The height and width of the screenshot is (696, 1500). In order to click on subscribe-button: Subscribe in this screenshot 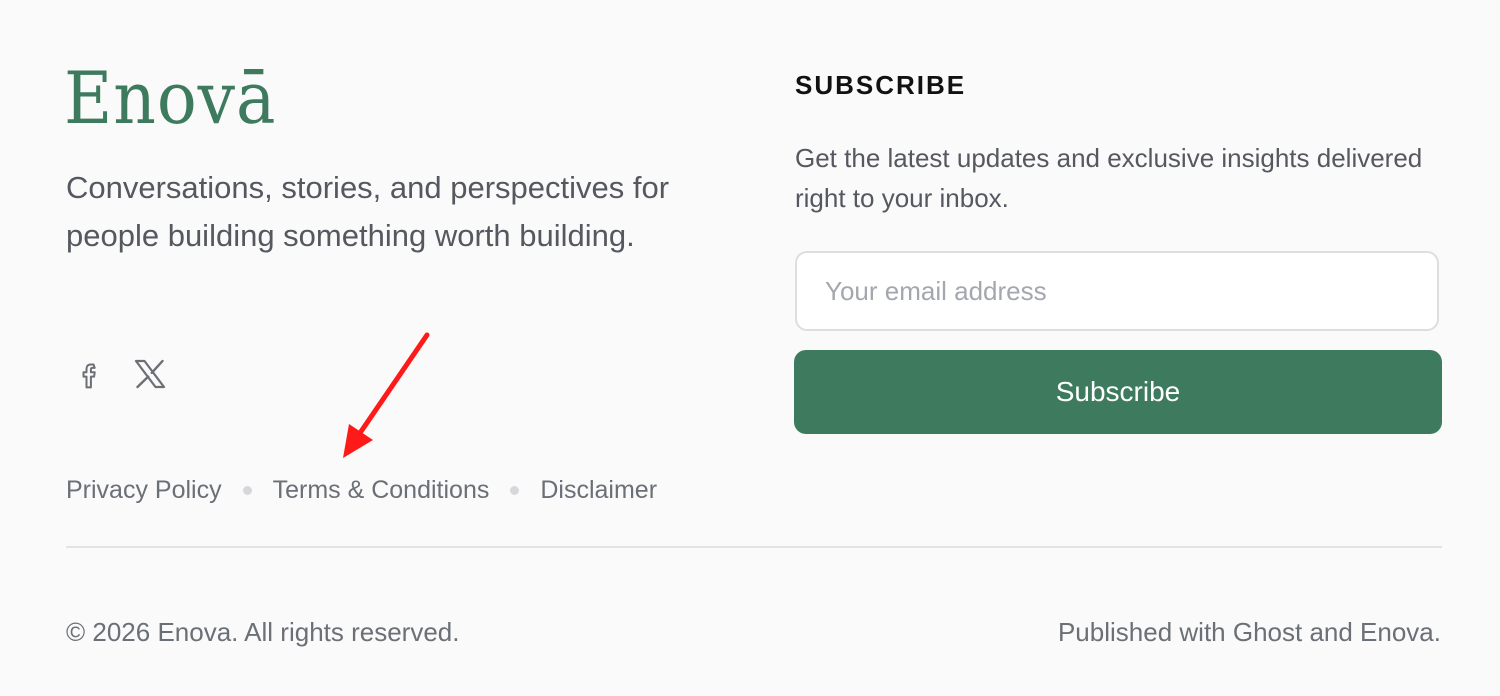, I will do `click(1118, 392)`.